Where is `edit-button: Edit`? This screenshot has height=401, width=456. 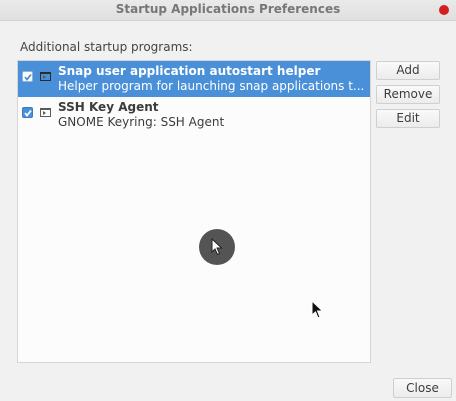 edit-button: Edit is located at coordinates (408, 118).